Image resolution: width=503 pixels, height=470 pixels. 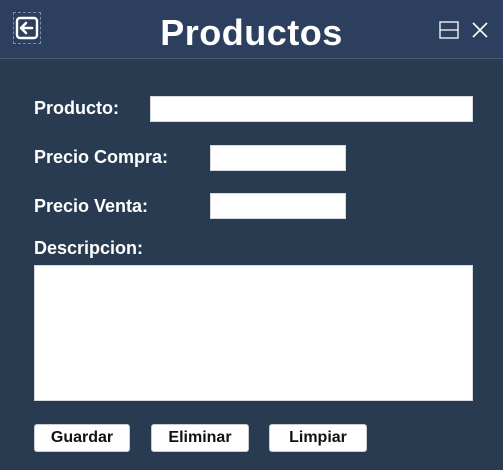 I want to click on close-button, so click(x=479, y=30).